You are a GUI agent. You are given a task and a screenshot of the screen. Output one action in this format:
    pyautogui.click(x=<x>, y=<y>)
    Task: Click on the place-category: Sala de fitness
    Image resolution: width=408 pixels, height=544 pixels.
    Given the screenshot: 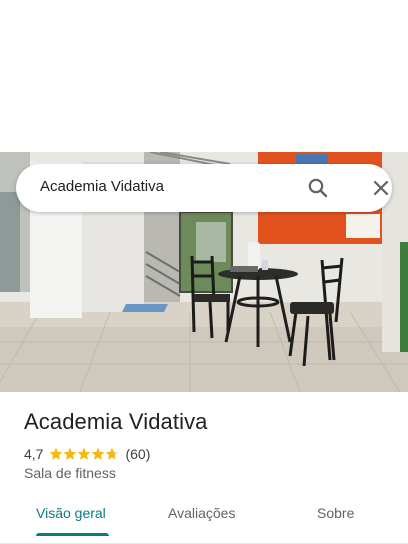 What is the action you would take?
    pyautogui.click(x=70, y=473)
    